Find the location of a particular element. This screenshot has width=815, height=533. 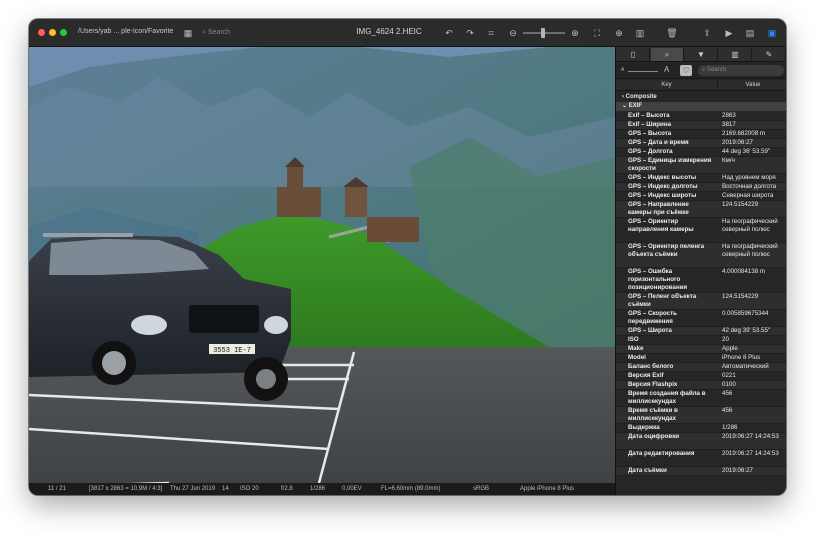

sidebar-right-icon: ▣ is located at coordinates (772, 33).